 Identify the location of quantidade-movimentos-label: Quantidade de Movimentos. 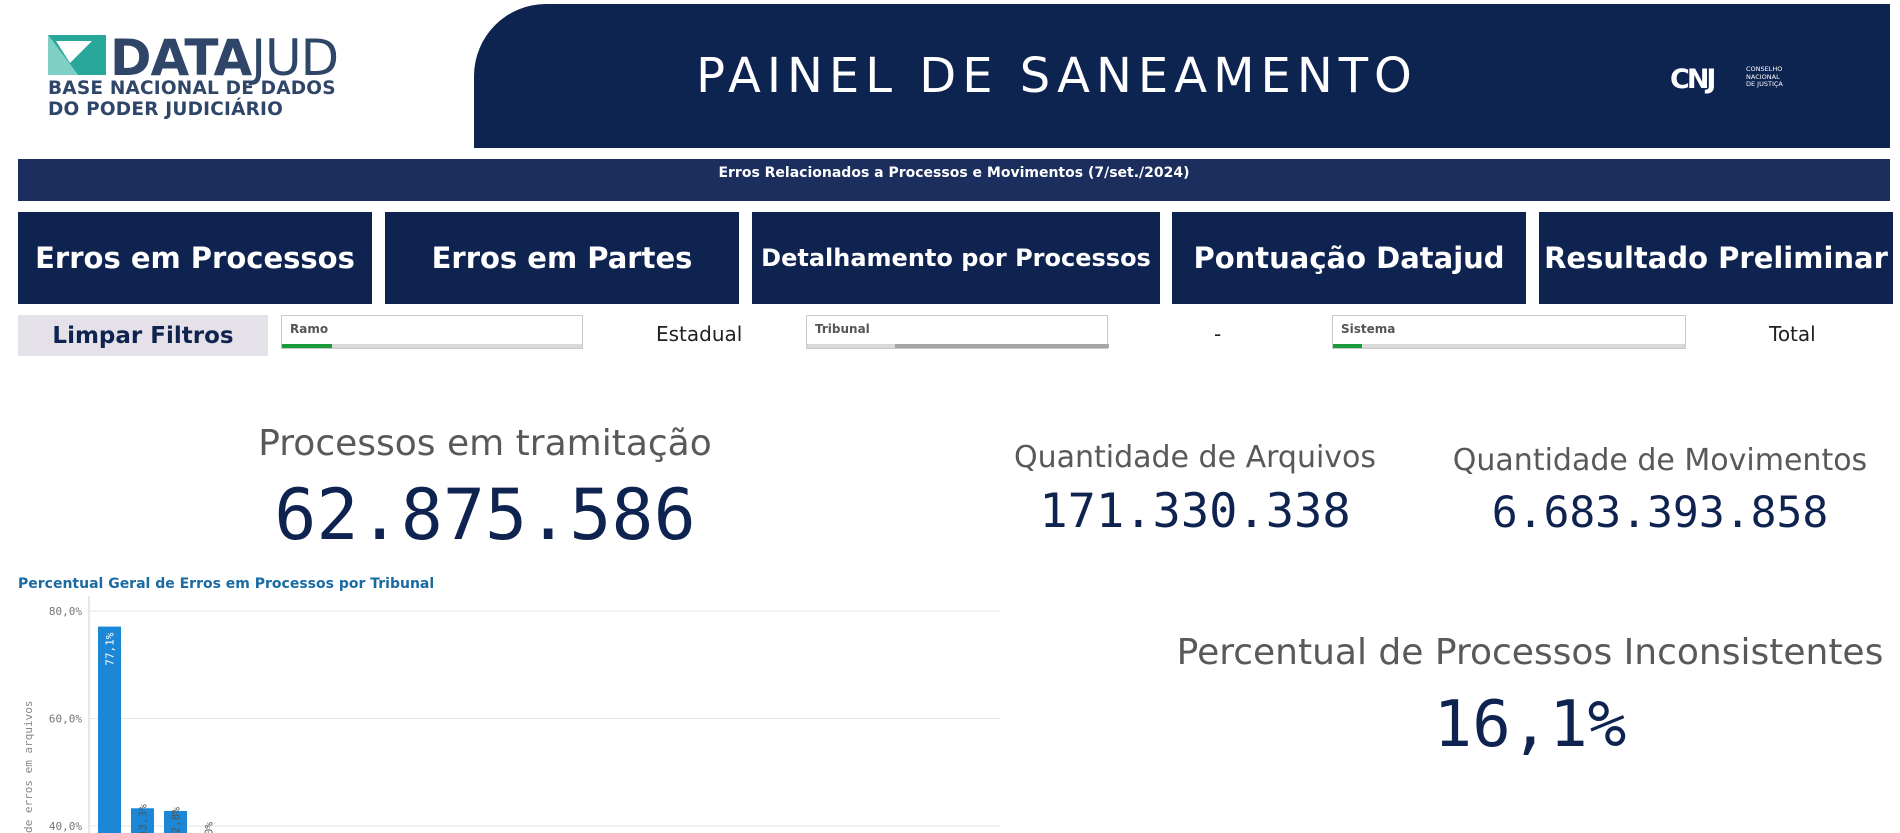
(1660, 460).